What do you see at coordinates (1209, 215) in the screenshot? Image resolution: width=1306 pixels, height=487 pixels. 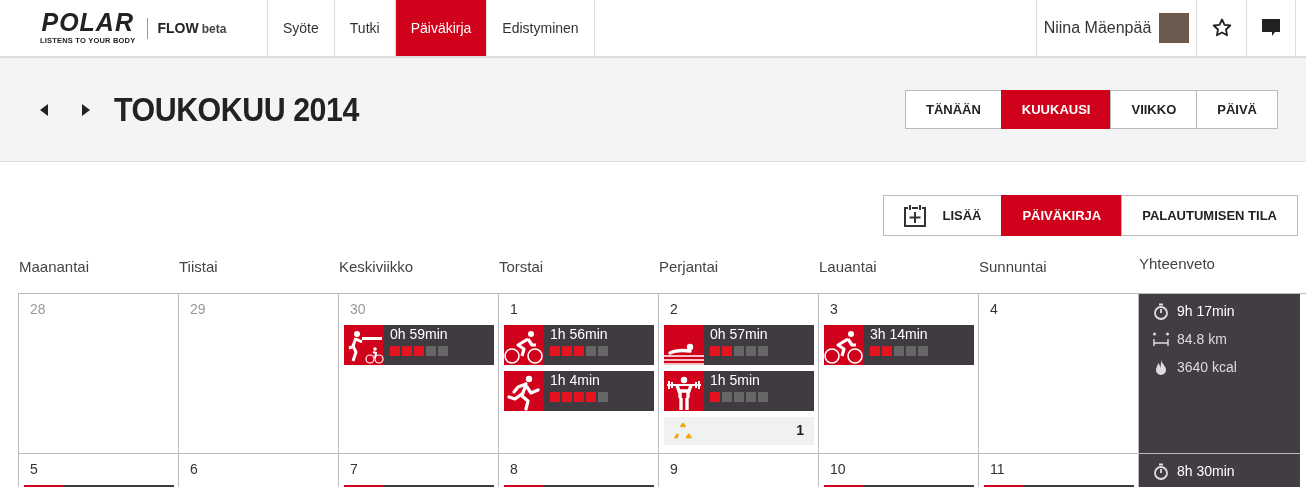 I see `mode-button: PALAUTUMISEN TILA` at bounding box center [1209, 215].